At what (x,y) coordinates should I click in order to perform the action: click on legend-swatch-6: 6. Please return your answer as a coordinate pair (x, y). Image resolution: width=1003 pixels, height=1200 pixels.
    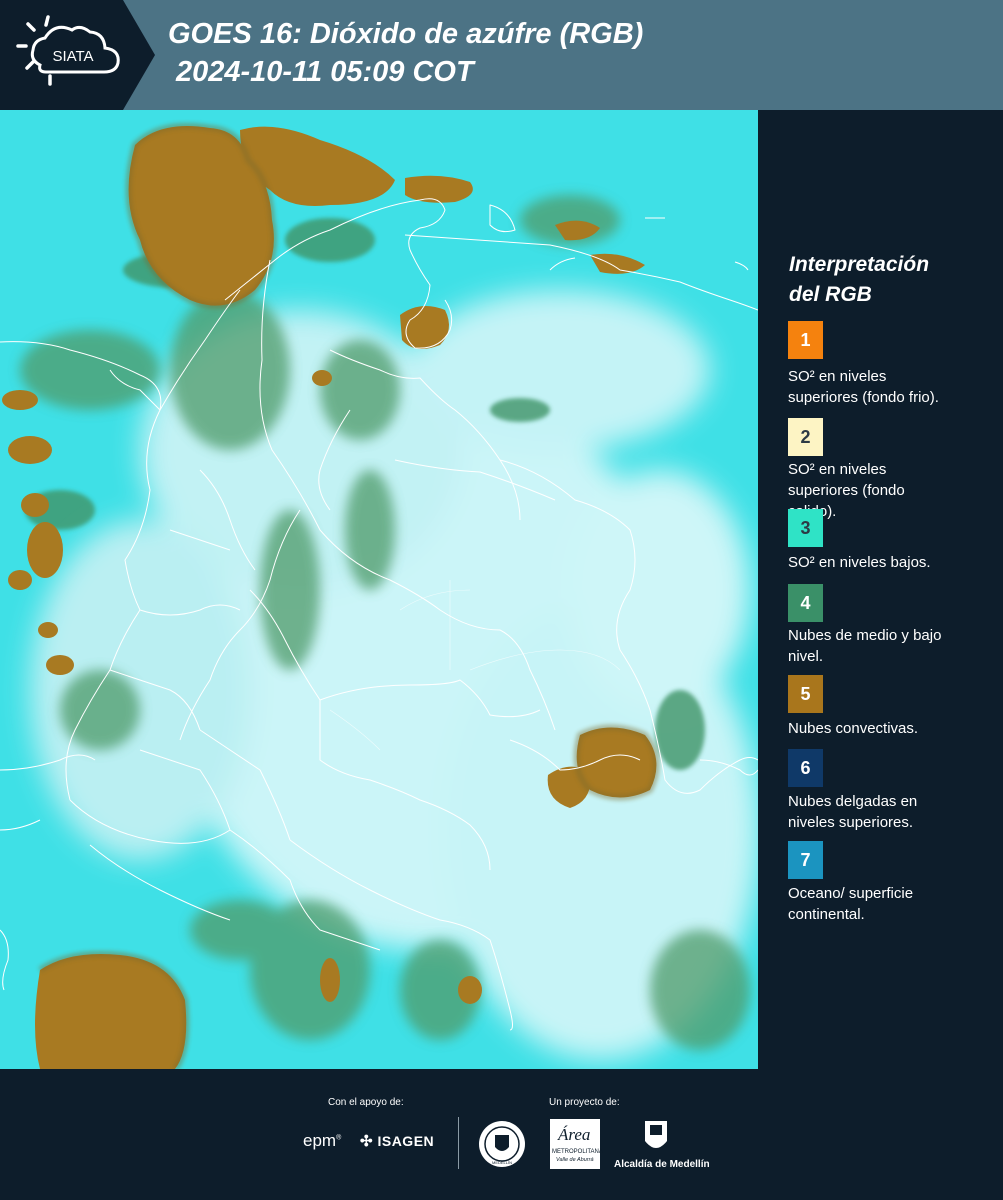
    Looking at the image, I should click on (805, 768).